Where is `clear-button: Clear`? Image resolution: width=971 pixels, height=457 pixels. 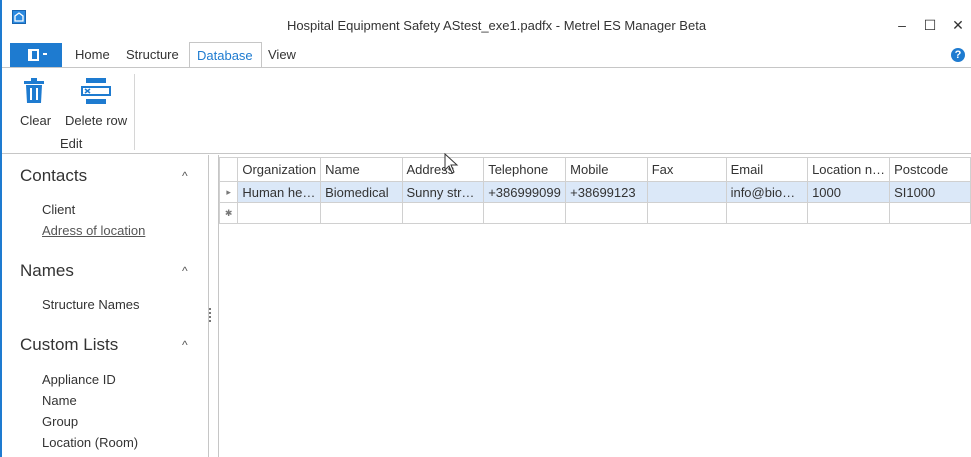
clear-button: Clear is located at coordinates (34, 101).